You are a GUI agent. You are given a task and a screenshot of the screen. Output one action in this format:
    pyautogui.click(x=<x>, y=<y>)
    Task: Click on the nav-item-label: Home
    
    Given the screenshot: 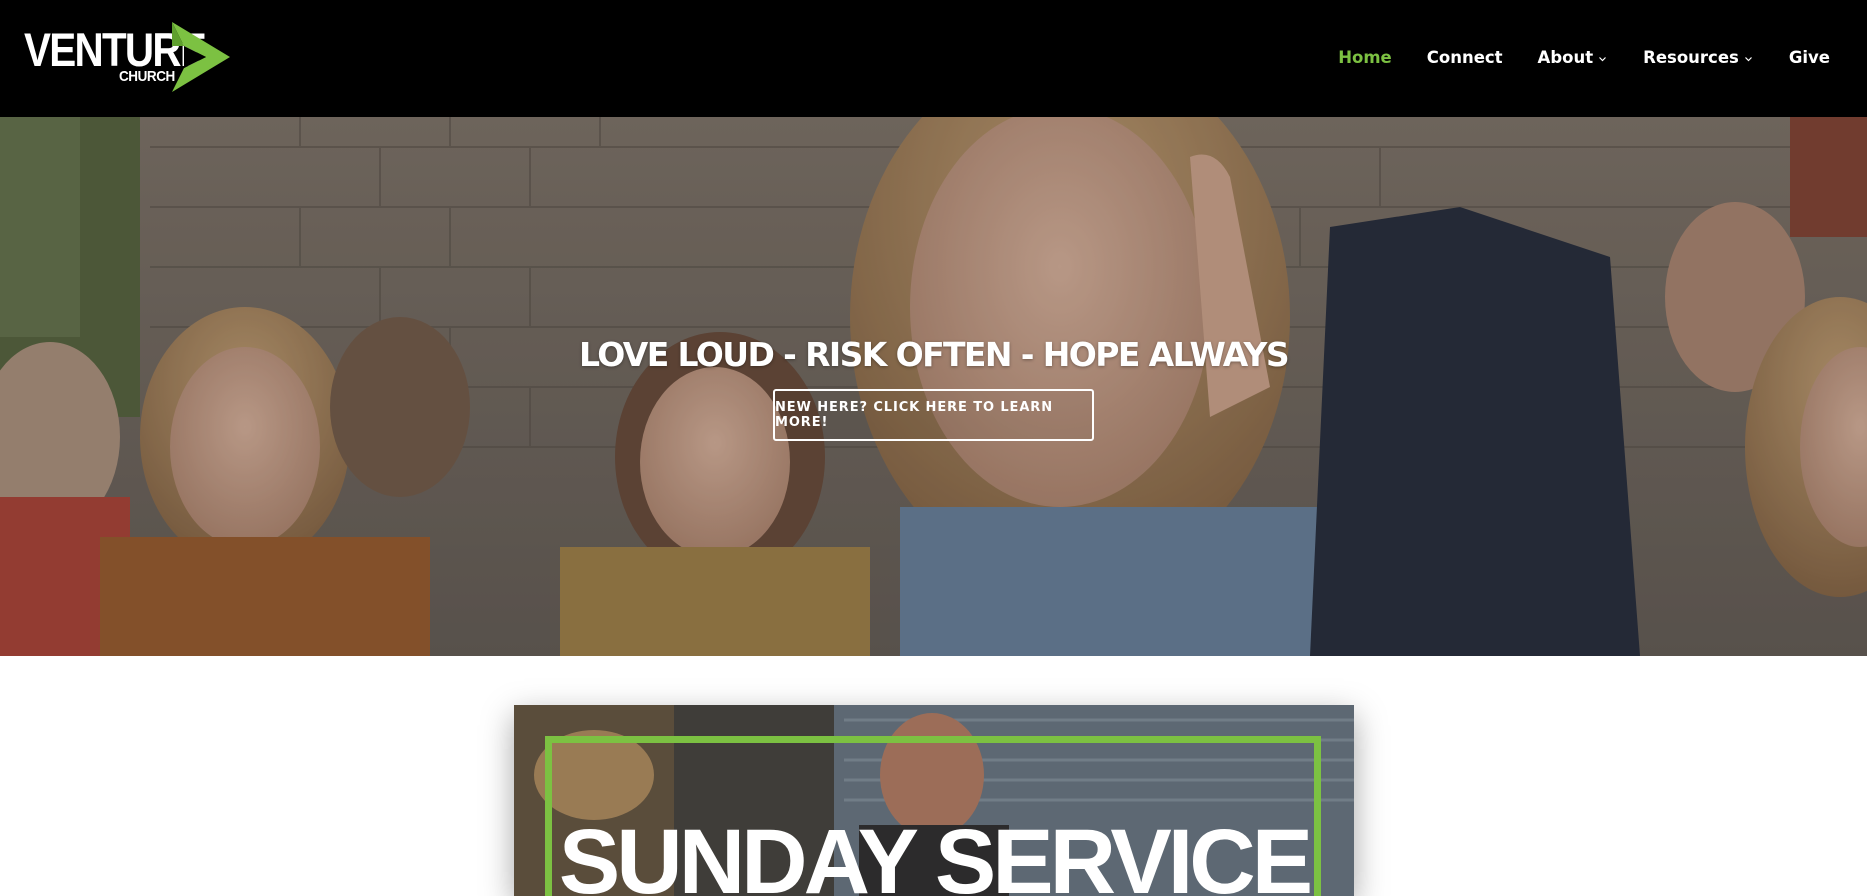 What is the action you would take?
    pyautogui.click(x=1365, y=57)
    